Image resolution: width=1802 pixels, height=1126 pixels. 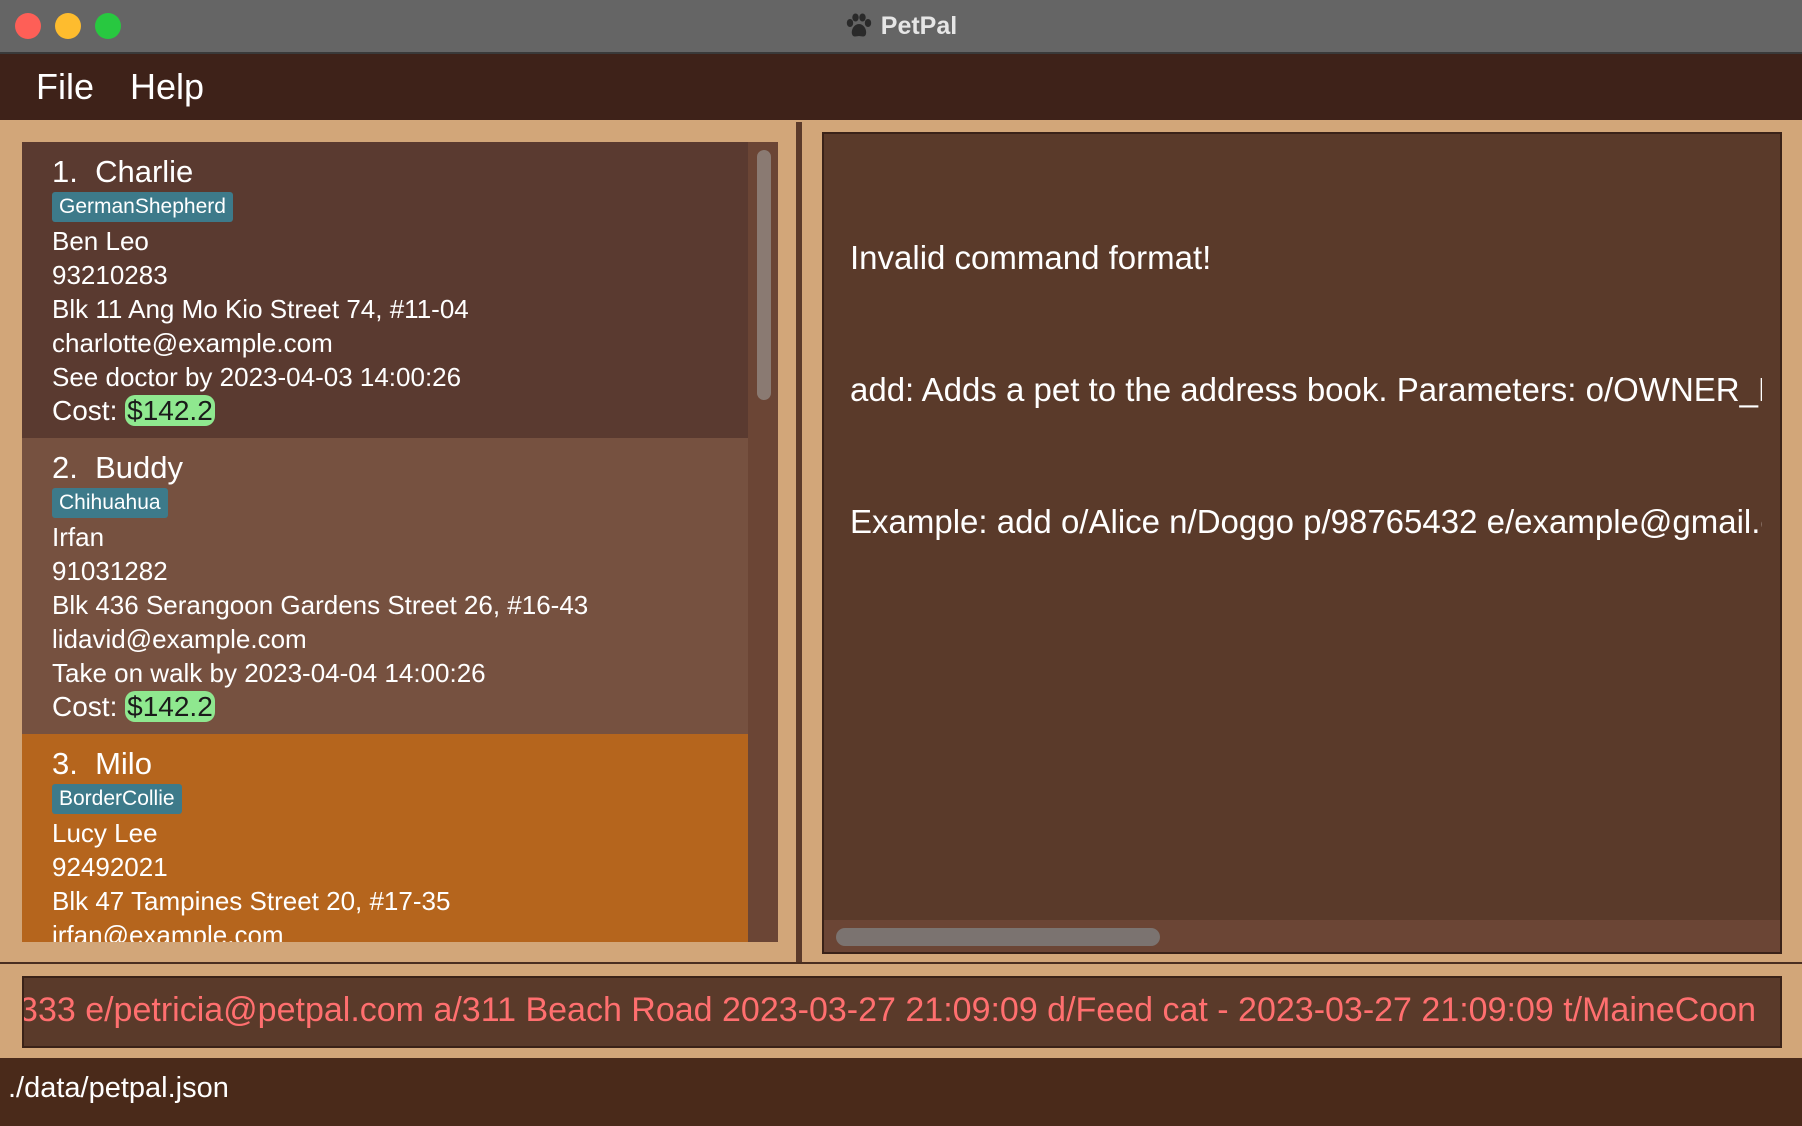 What do you see at coordinates (192, 343) in the screenshot?
I see `pet-email: charlotte@example.com` at bounding box center [192, 343].